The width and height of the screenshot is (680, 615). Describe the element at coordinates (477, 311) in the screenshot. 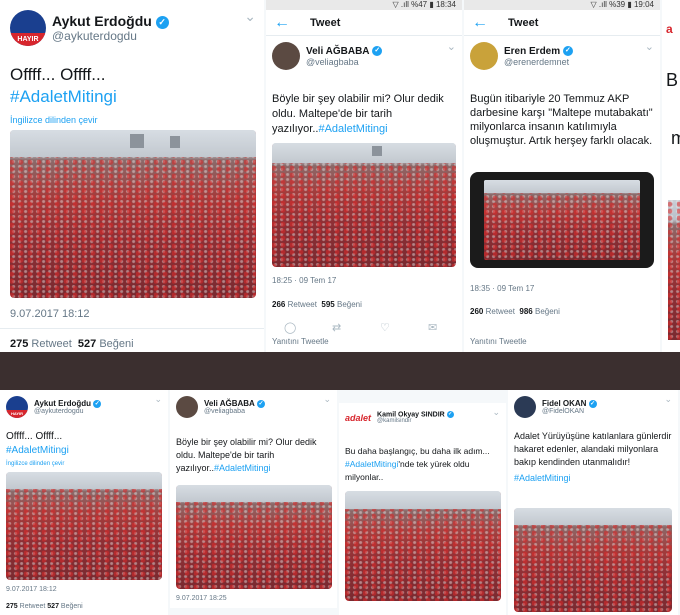

I see `retweet-count: 260` at that location.